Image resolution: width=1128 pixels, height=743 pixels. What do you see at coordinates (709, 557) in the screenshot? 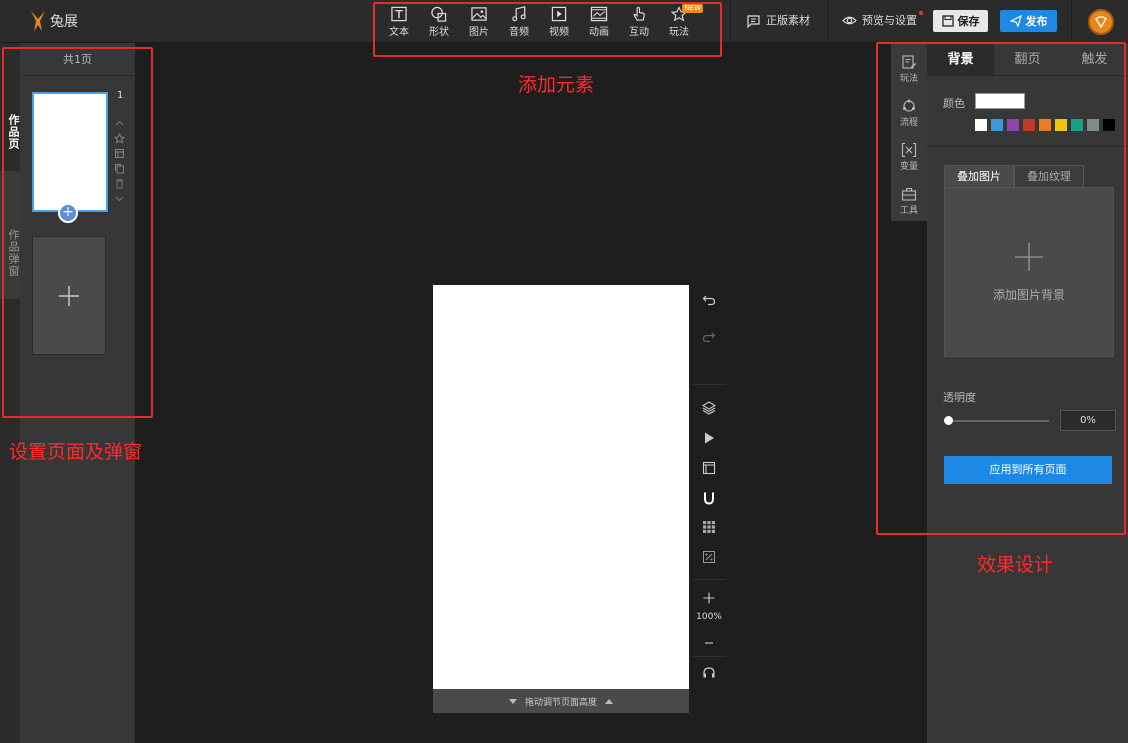
I see `percent-button` at bounding box center [709, 557].